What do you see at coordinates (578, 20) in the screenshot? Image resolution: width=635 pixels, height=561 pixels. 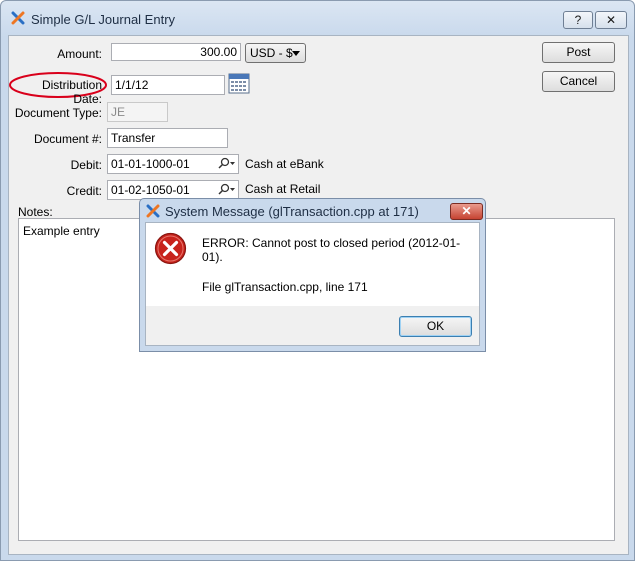 I see `help-button: ?` at bounding box center [578, 20].